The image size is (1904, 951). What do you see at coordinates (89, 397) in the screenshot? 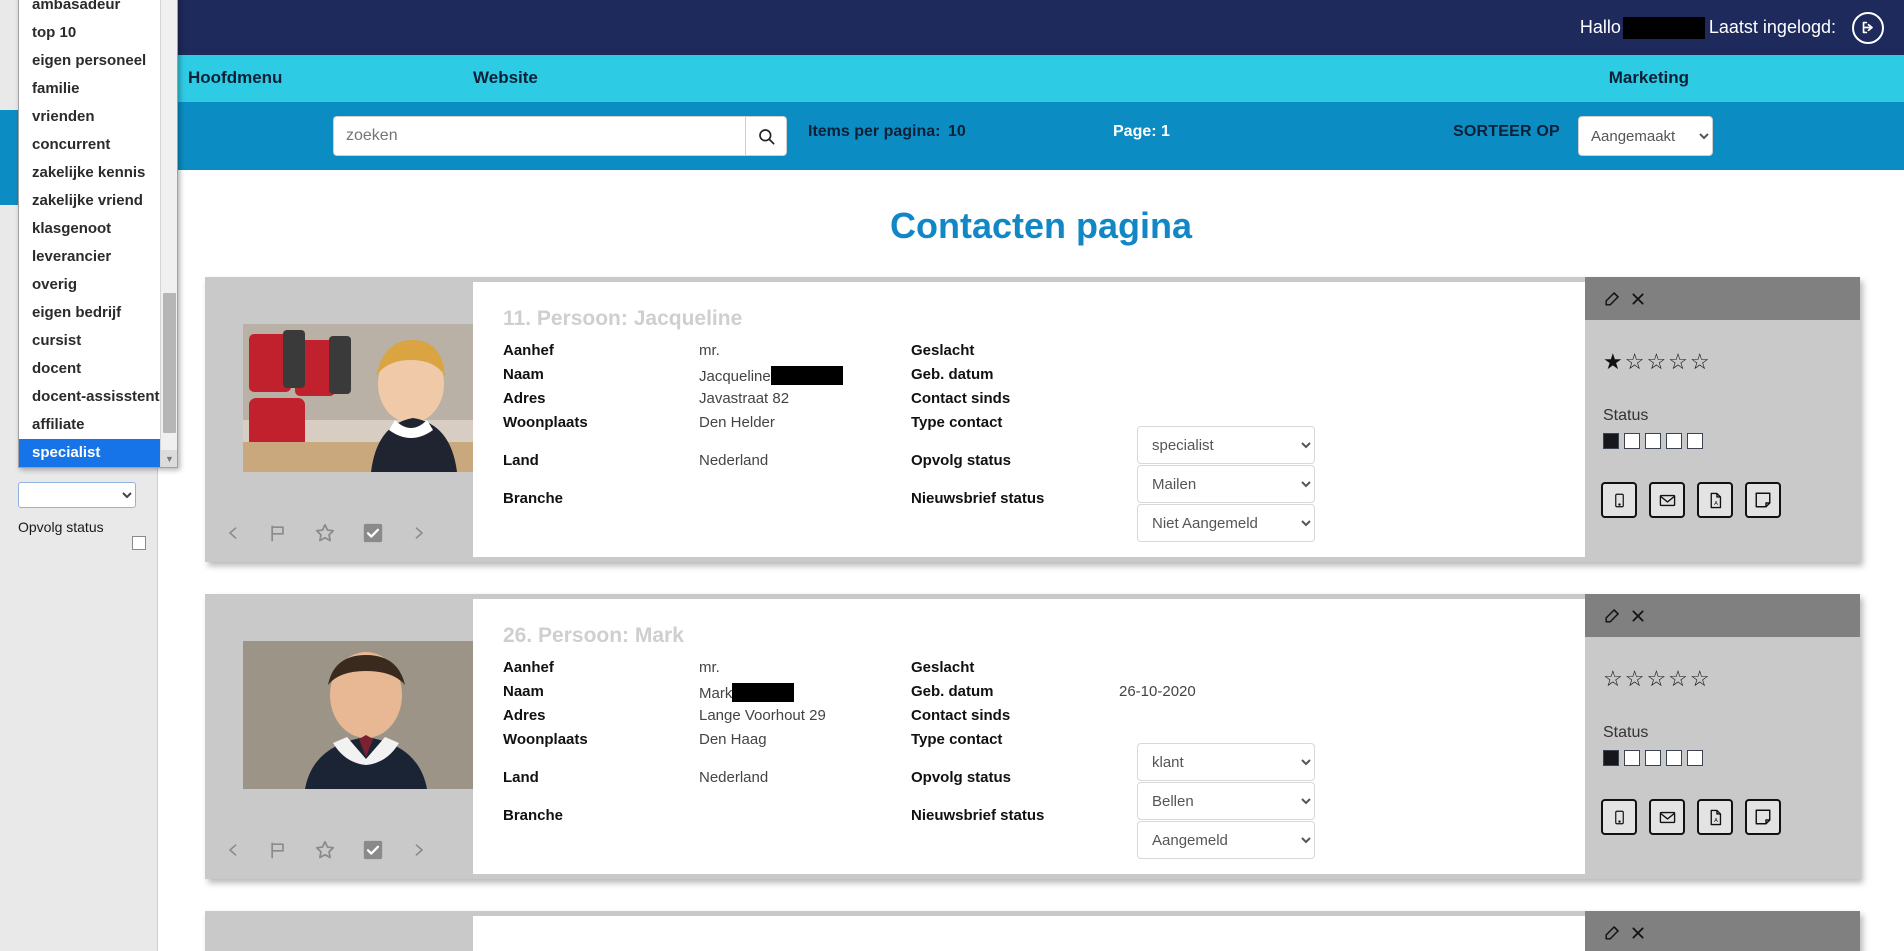
I see `dropdown-option: docent-assisstent` at bounding box center [89, 397].